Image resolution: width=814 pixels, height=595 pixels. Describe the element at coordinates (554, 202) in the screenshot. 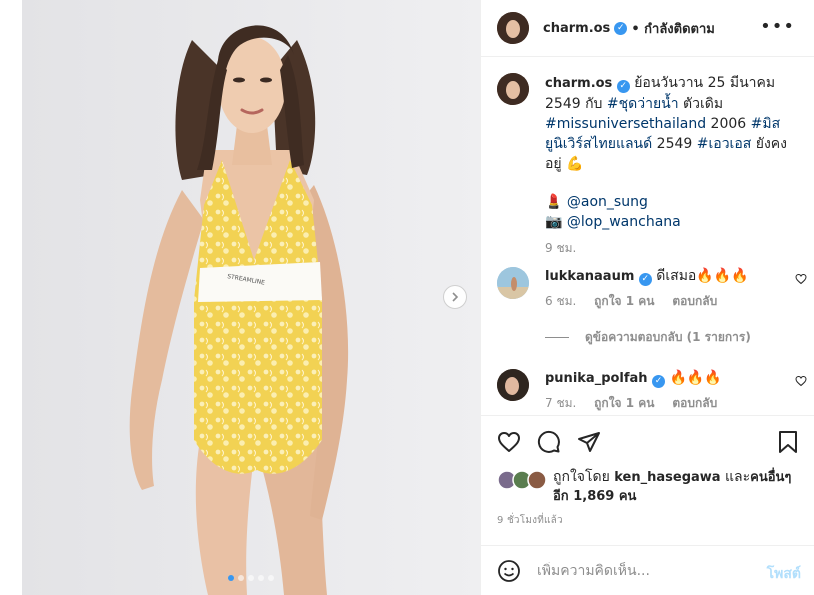

I see `lipstick-emoji: 💄` at that location.